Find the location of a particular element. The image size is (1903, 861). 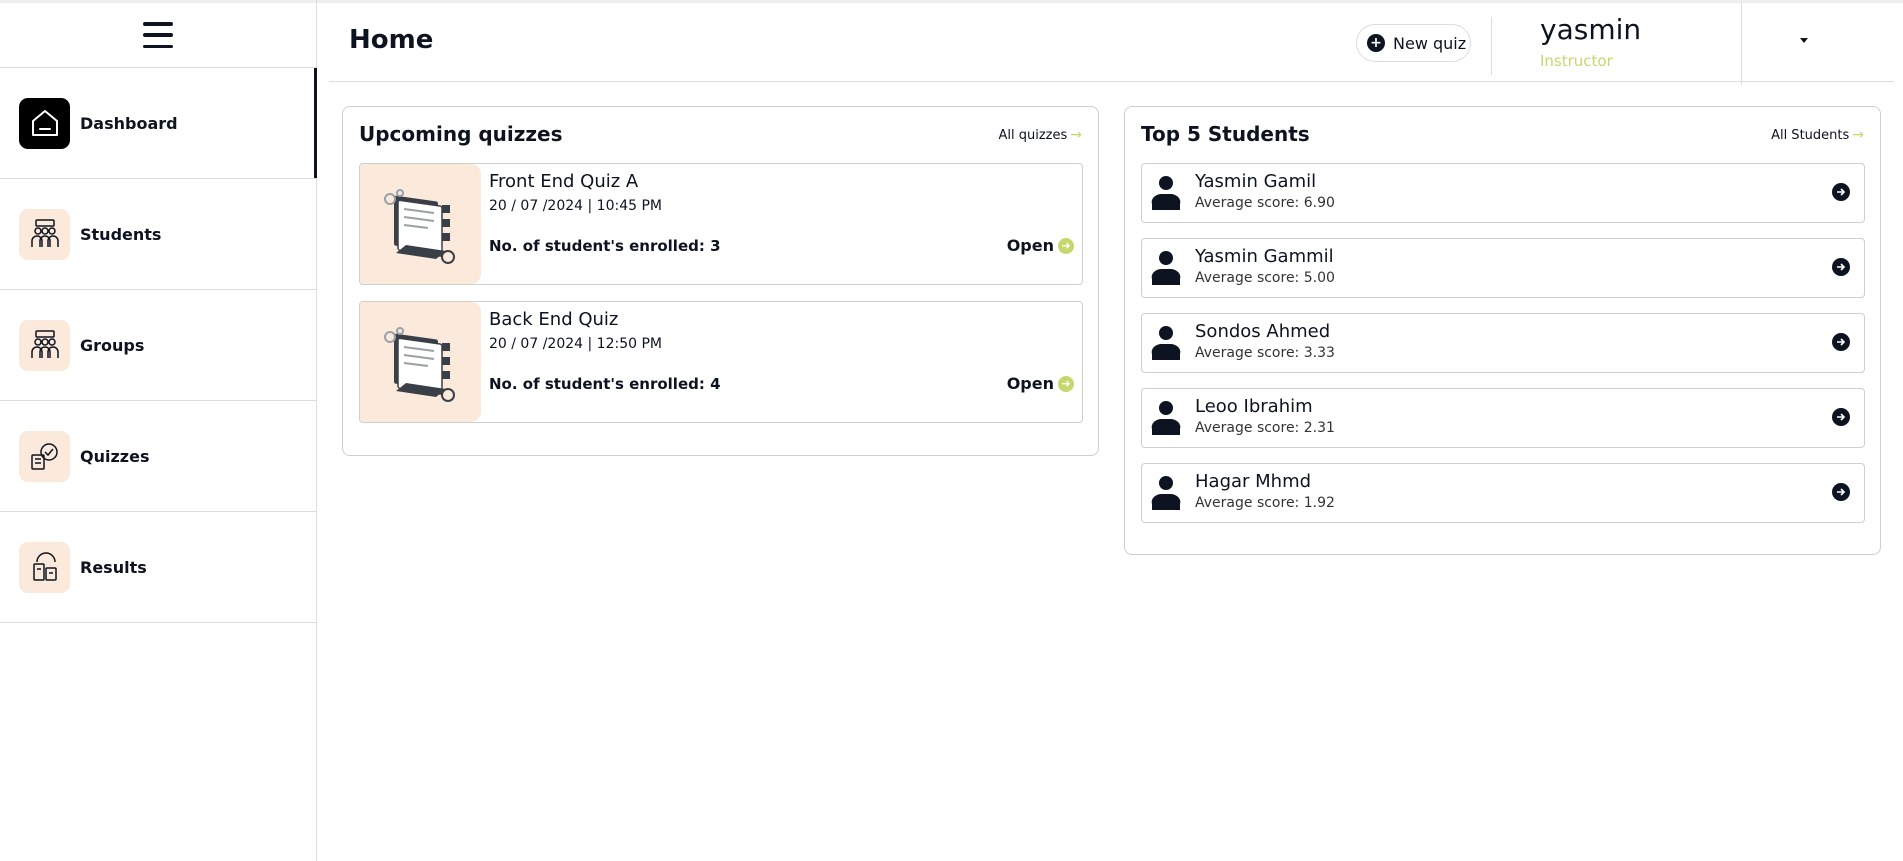

sidebar-header is located at coordinates (158, 34).